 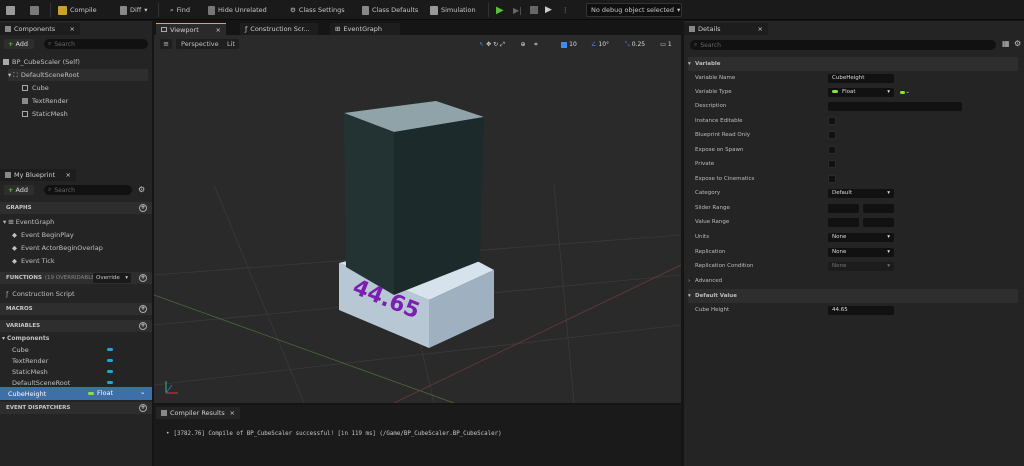 What do you see at coordinates (861, 78) in the screenshot?
I see `variable-name-input: CubeHeight` at bounding box center [861, 78].